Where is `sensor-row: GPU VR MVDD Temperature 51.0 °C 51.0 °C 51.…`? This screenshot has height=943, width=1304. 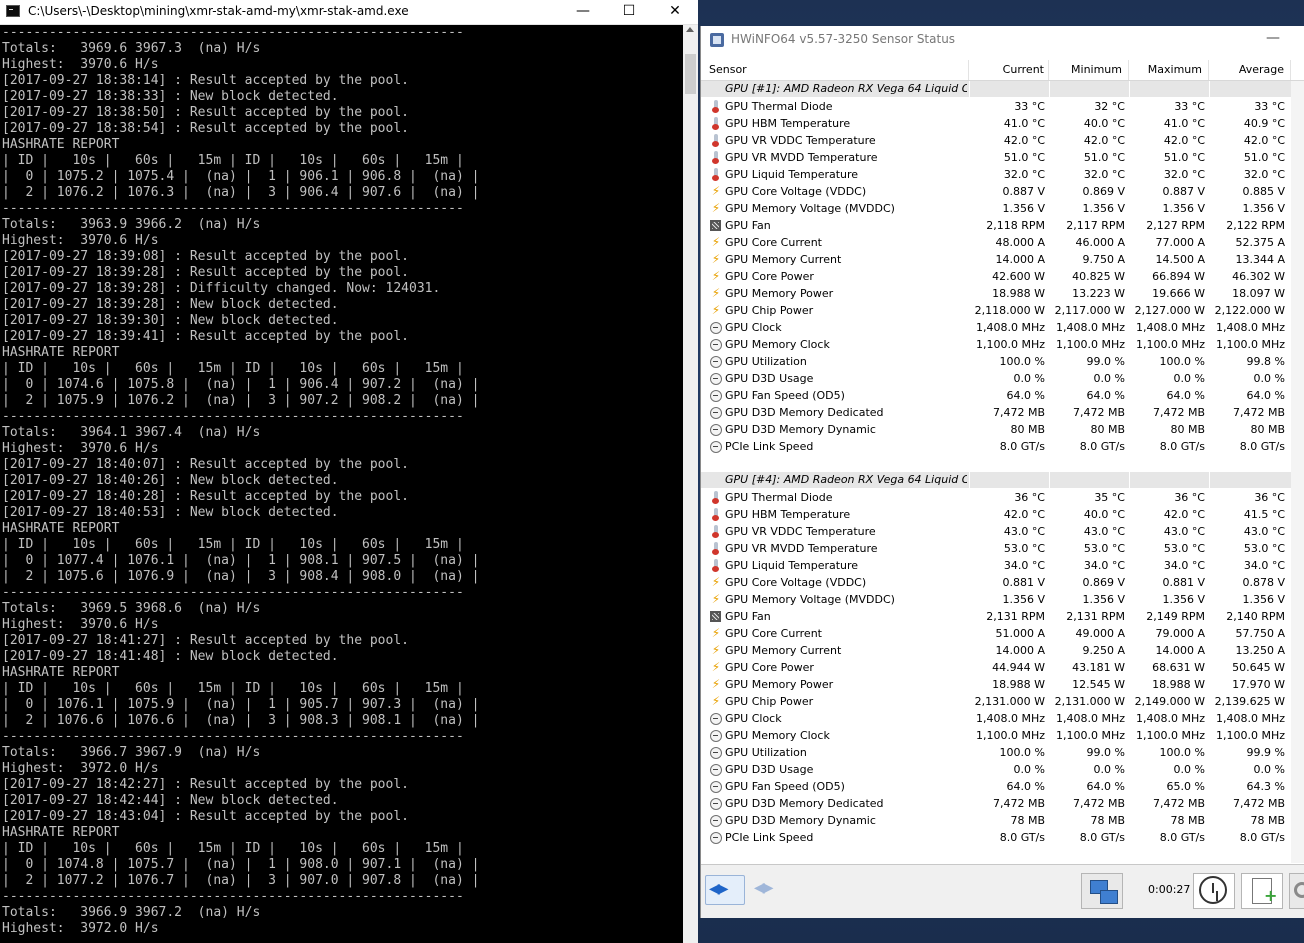 sensor-row: GPU VR MVDD Temperature 51.0 °C 51.0 °C 51.… is located at coordinates (996, 157).